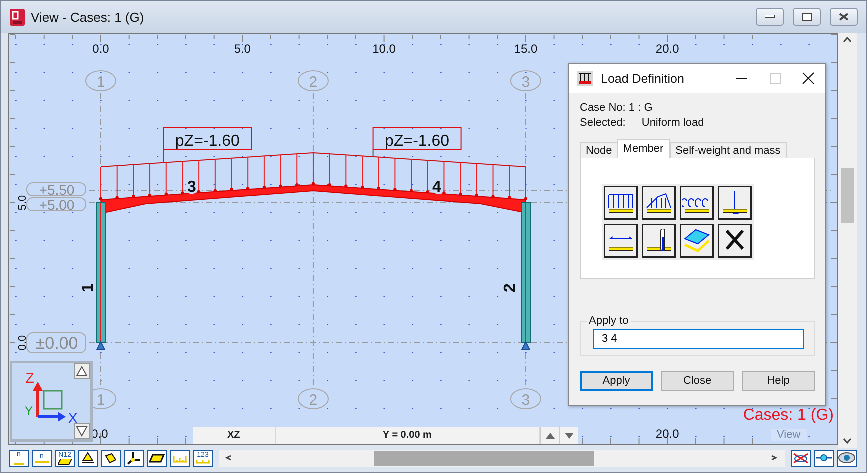 The width and height of the screenshot is (867, 473). What do you see at coordinates (88, 288) in the screenshot?
I see `member-number: 1` at bounding box center [88, 288].